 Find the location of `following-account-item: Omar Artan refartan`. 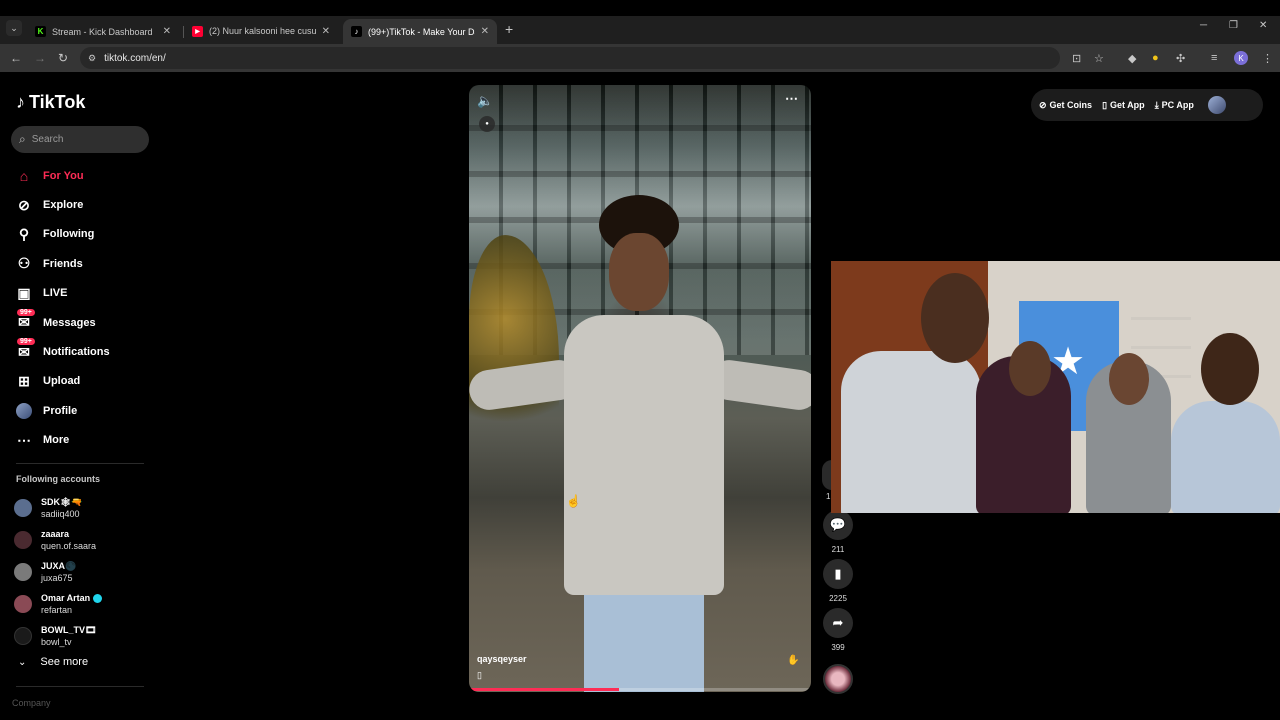

following-account-item: Omar Artan refartan is located at coordinates (58, 604).